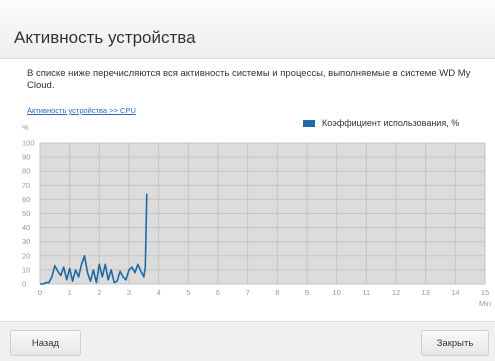 This screenshot has width=495, height=361. Describe the element at coordinates (105, 37) in the screenshot. I see `dialog-title: Активность устройства` at that location.